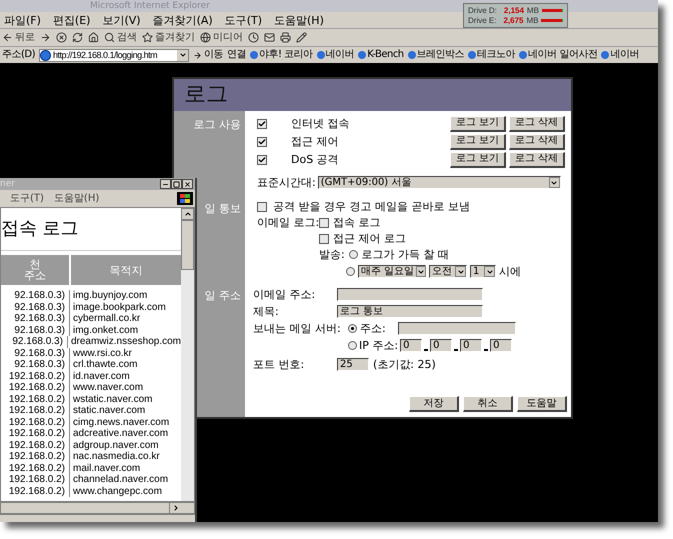 The width and height of the screenshot is (673, 539). Describe the element at coordinates (369, 238) in the screenshot. I see `checkbox-label: 접근 제어 로그` at that location.